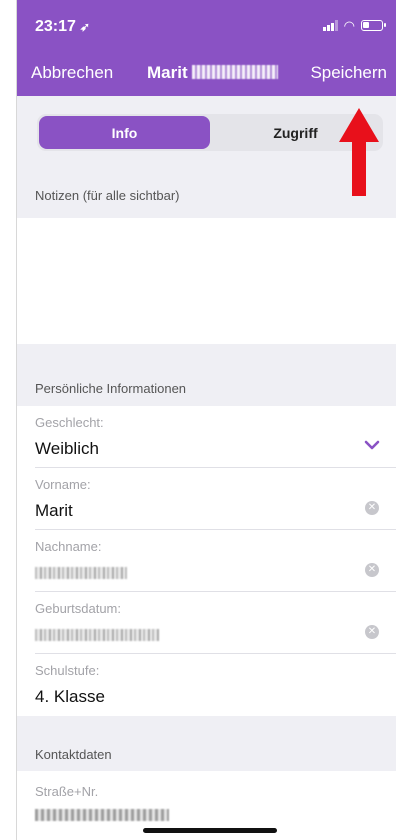 This screenshot has height=840, width=396. I want to click on redacted-birthdate, so click(97, 635).